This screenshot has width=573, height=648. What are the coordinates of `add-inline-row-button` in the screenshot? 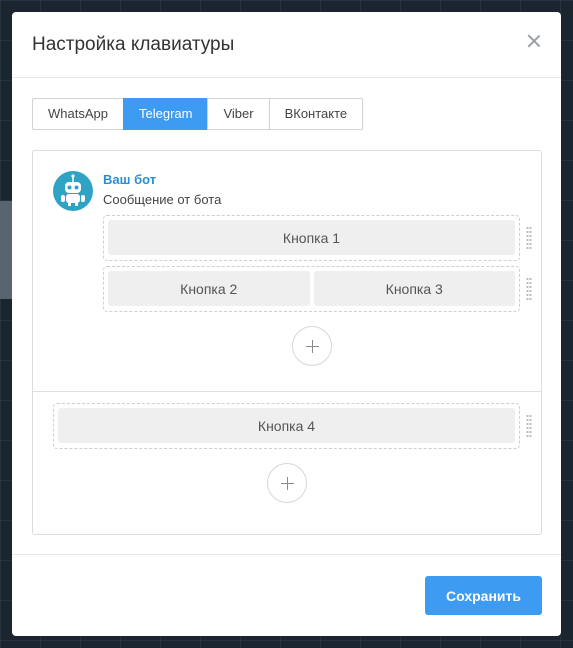 It's located at (312, 346).